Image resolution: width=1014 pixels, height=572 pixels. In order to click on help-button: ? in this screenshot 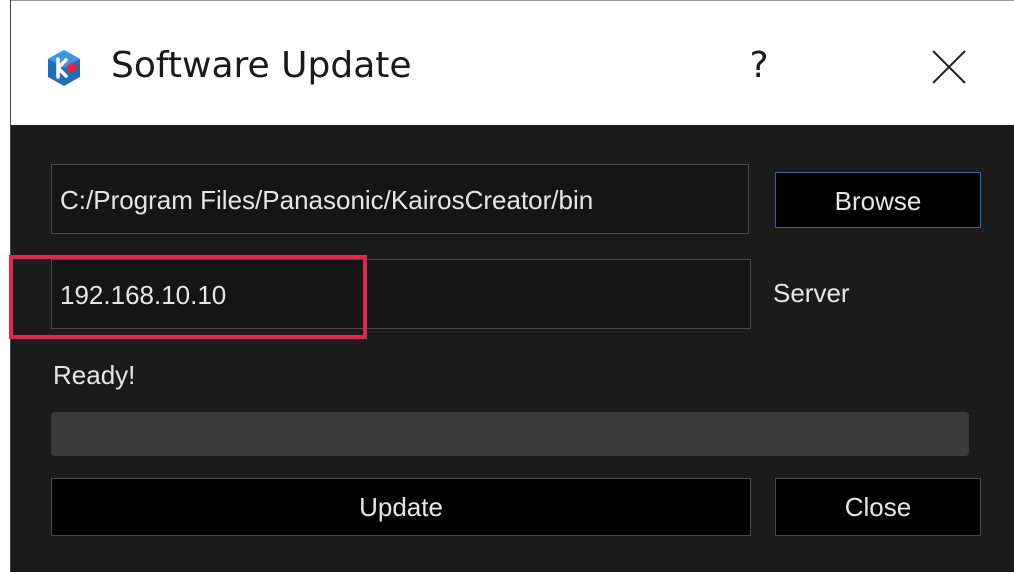, I will do `click(759, 66)`.